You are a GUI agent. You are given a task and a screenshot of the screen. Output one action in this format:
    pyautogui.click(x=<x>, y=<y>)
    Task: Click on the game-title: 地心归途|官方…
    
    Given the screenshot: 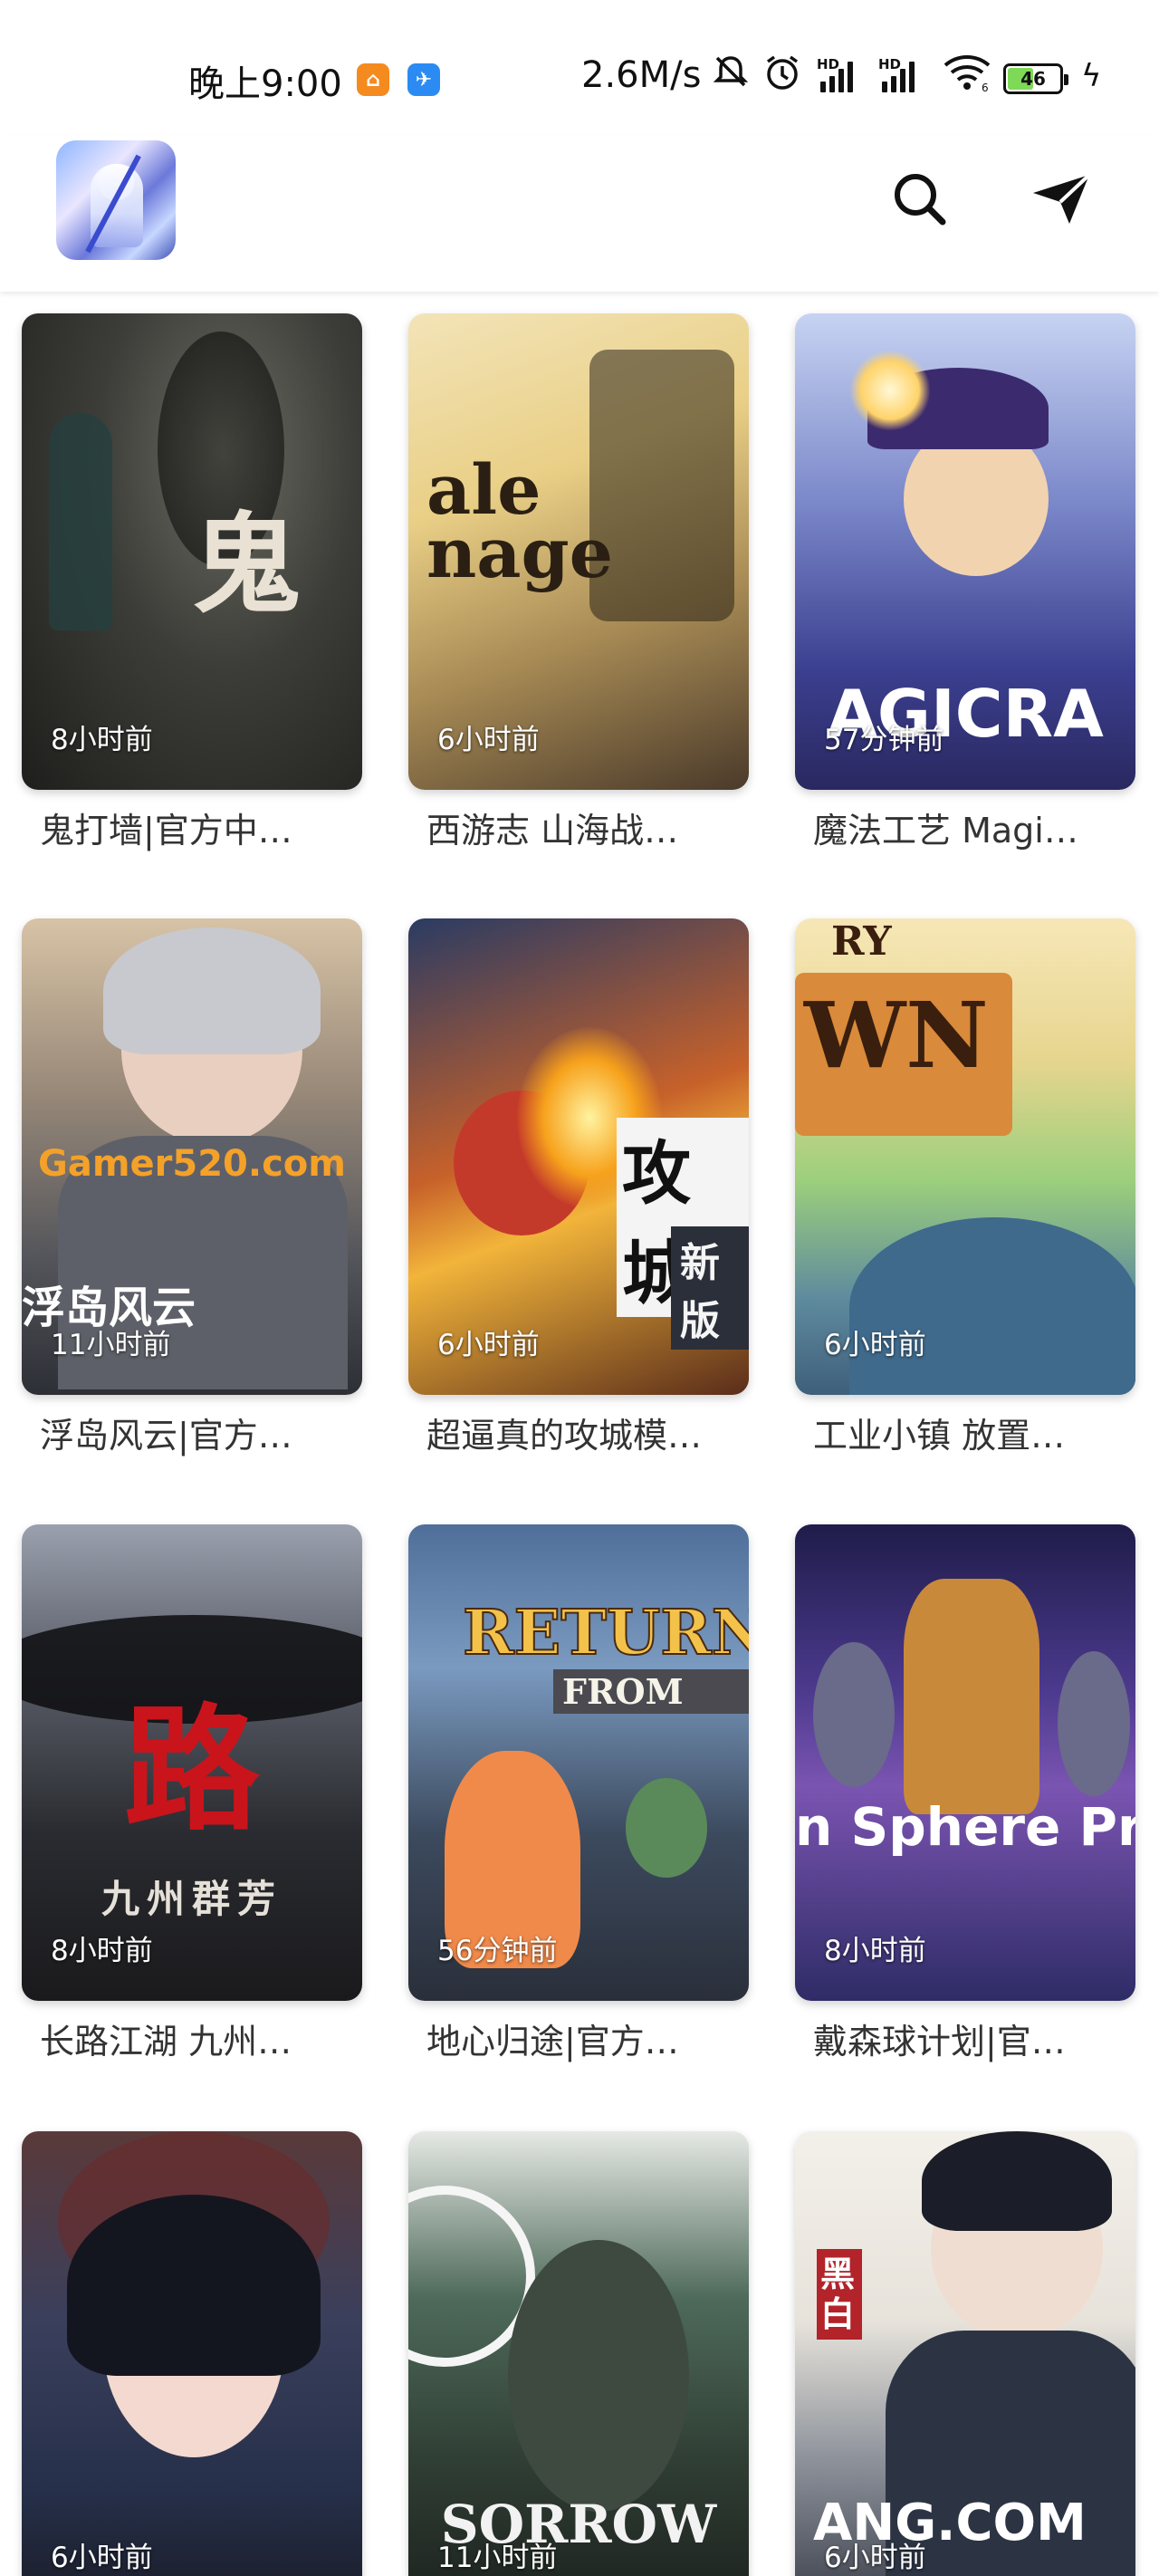 What is the action you would take?
    pyautogui.click(x=584, y=2038)
    